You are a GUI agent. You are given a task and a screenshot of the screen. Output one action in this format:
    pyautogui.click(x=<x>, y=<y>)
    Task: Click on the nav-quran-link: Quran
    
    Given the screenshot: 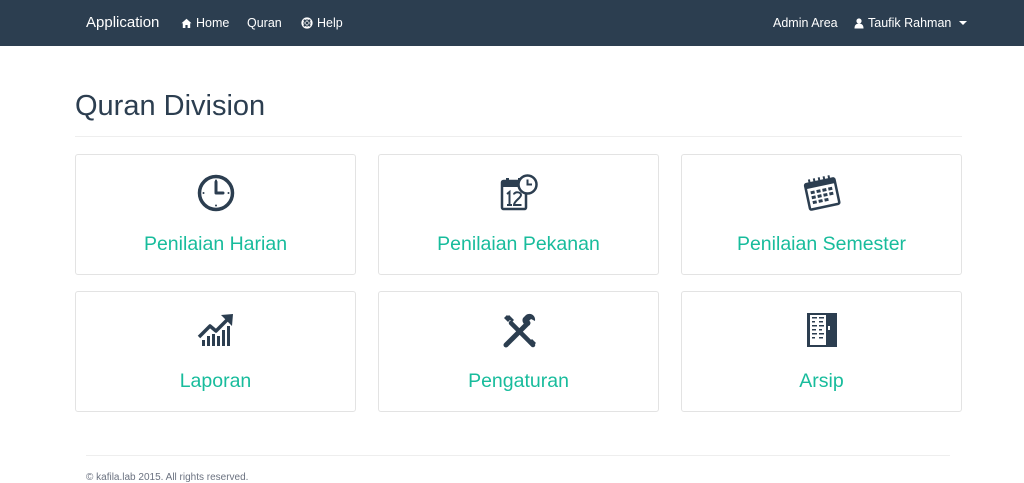 What is the action you would take?
    pyautogui.click(x=264, y=23)
    